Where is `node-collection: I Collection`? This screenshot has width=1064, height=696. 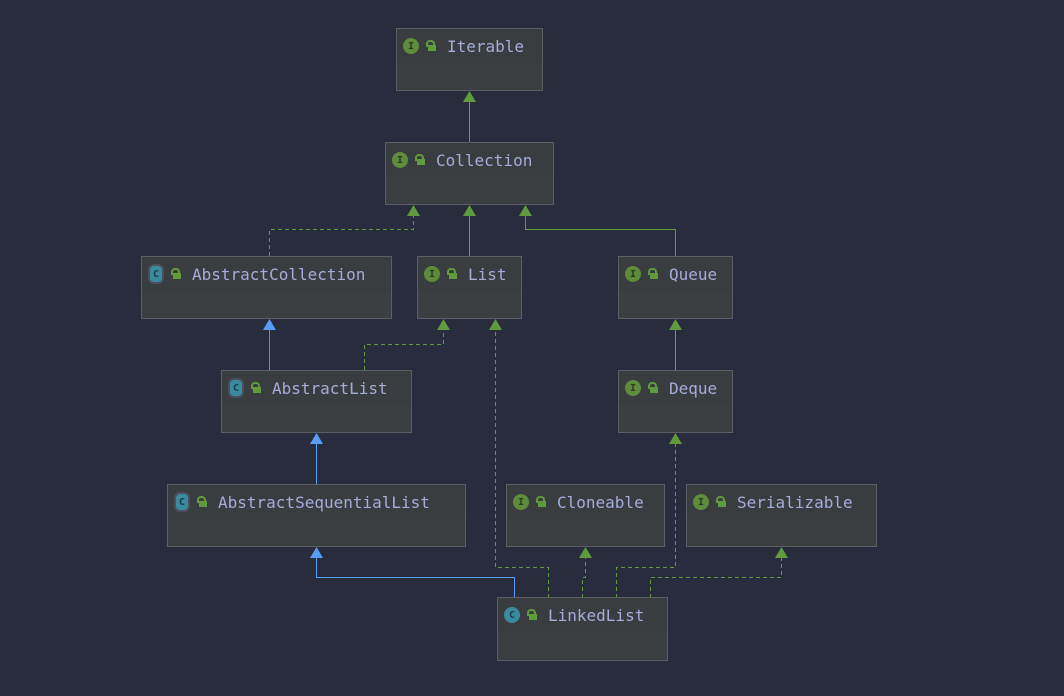 node-collection: I Collection is located at coordinates (469, 173).